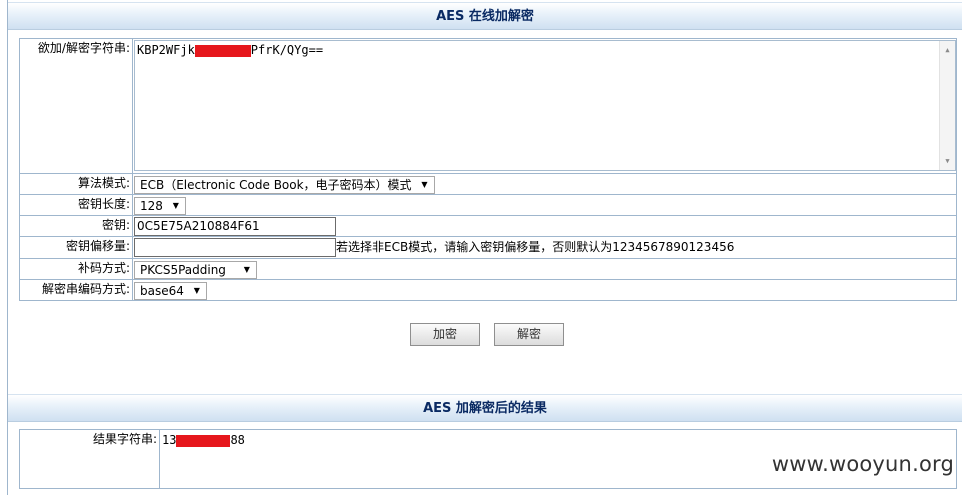 The width and height of the screenshot is (962, 495). What do you see at coordinates (544, 226) in the screenshot?
I see `key-cell: 0C5E75A210884F61` at bounding box center [544, 226].